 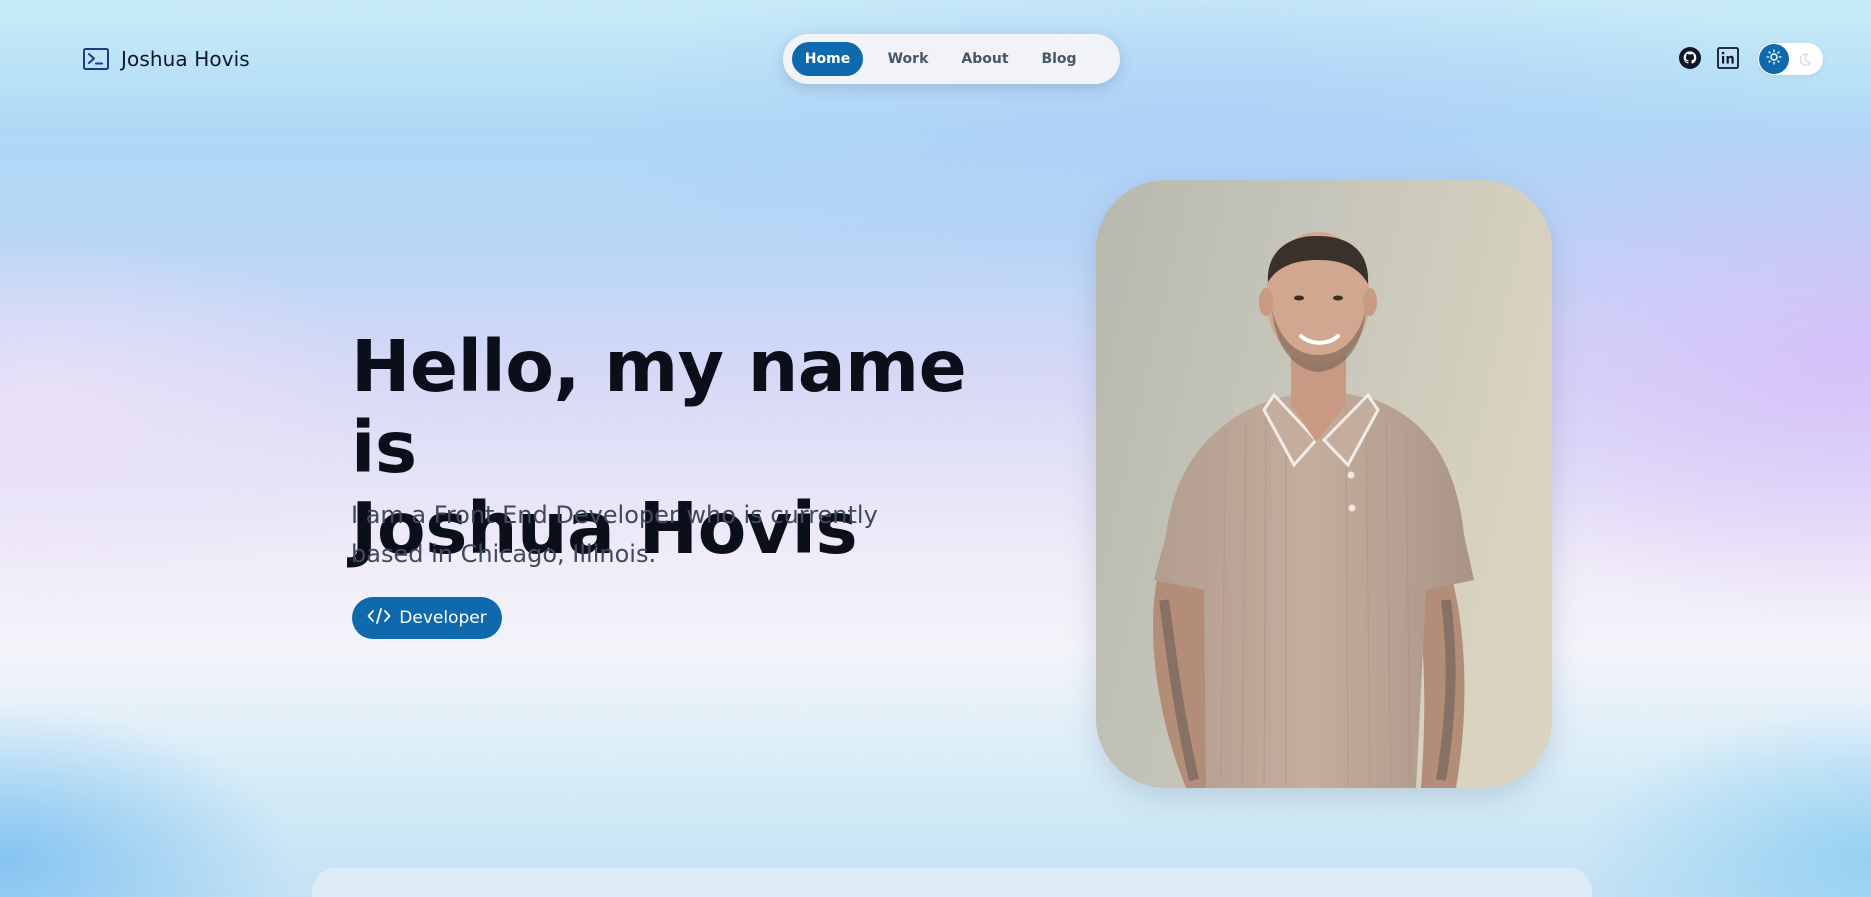 I want to click on main-nav: Home Work About Blog, so click(x=951, y=59).